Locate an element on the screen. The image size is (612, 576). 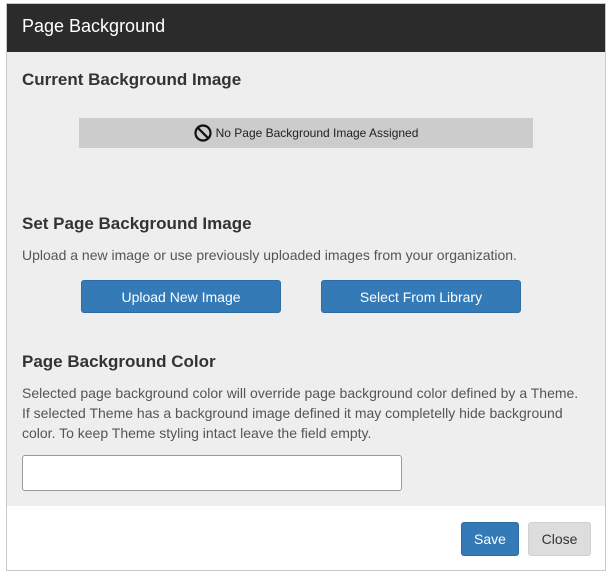
upload-new-image-button: Upload New Image is located at coordinates (181, 296).